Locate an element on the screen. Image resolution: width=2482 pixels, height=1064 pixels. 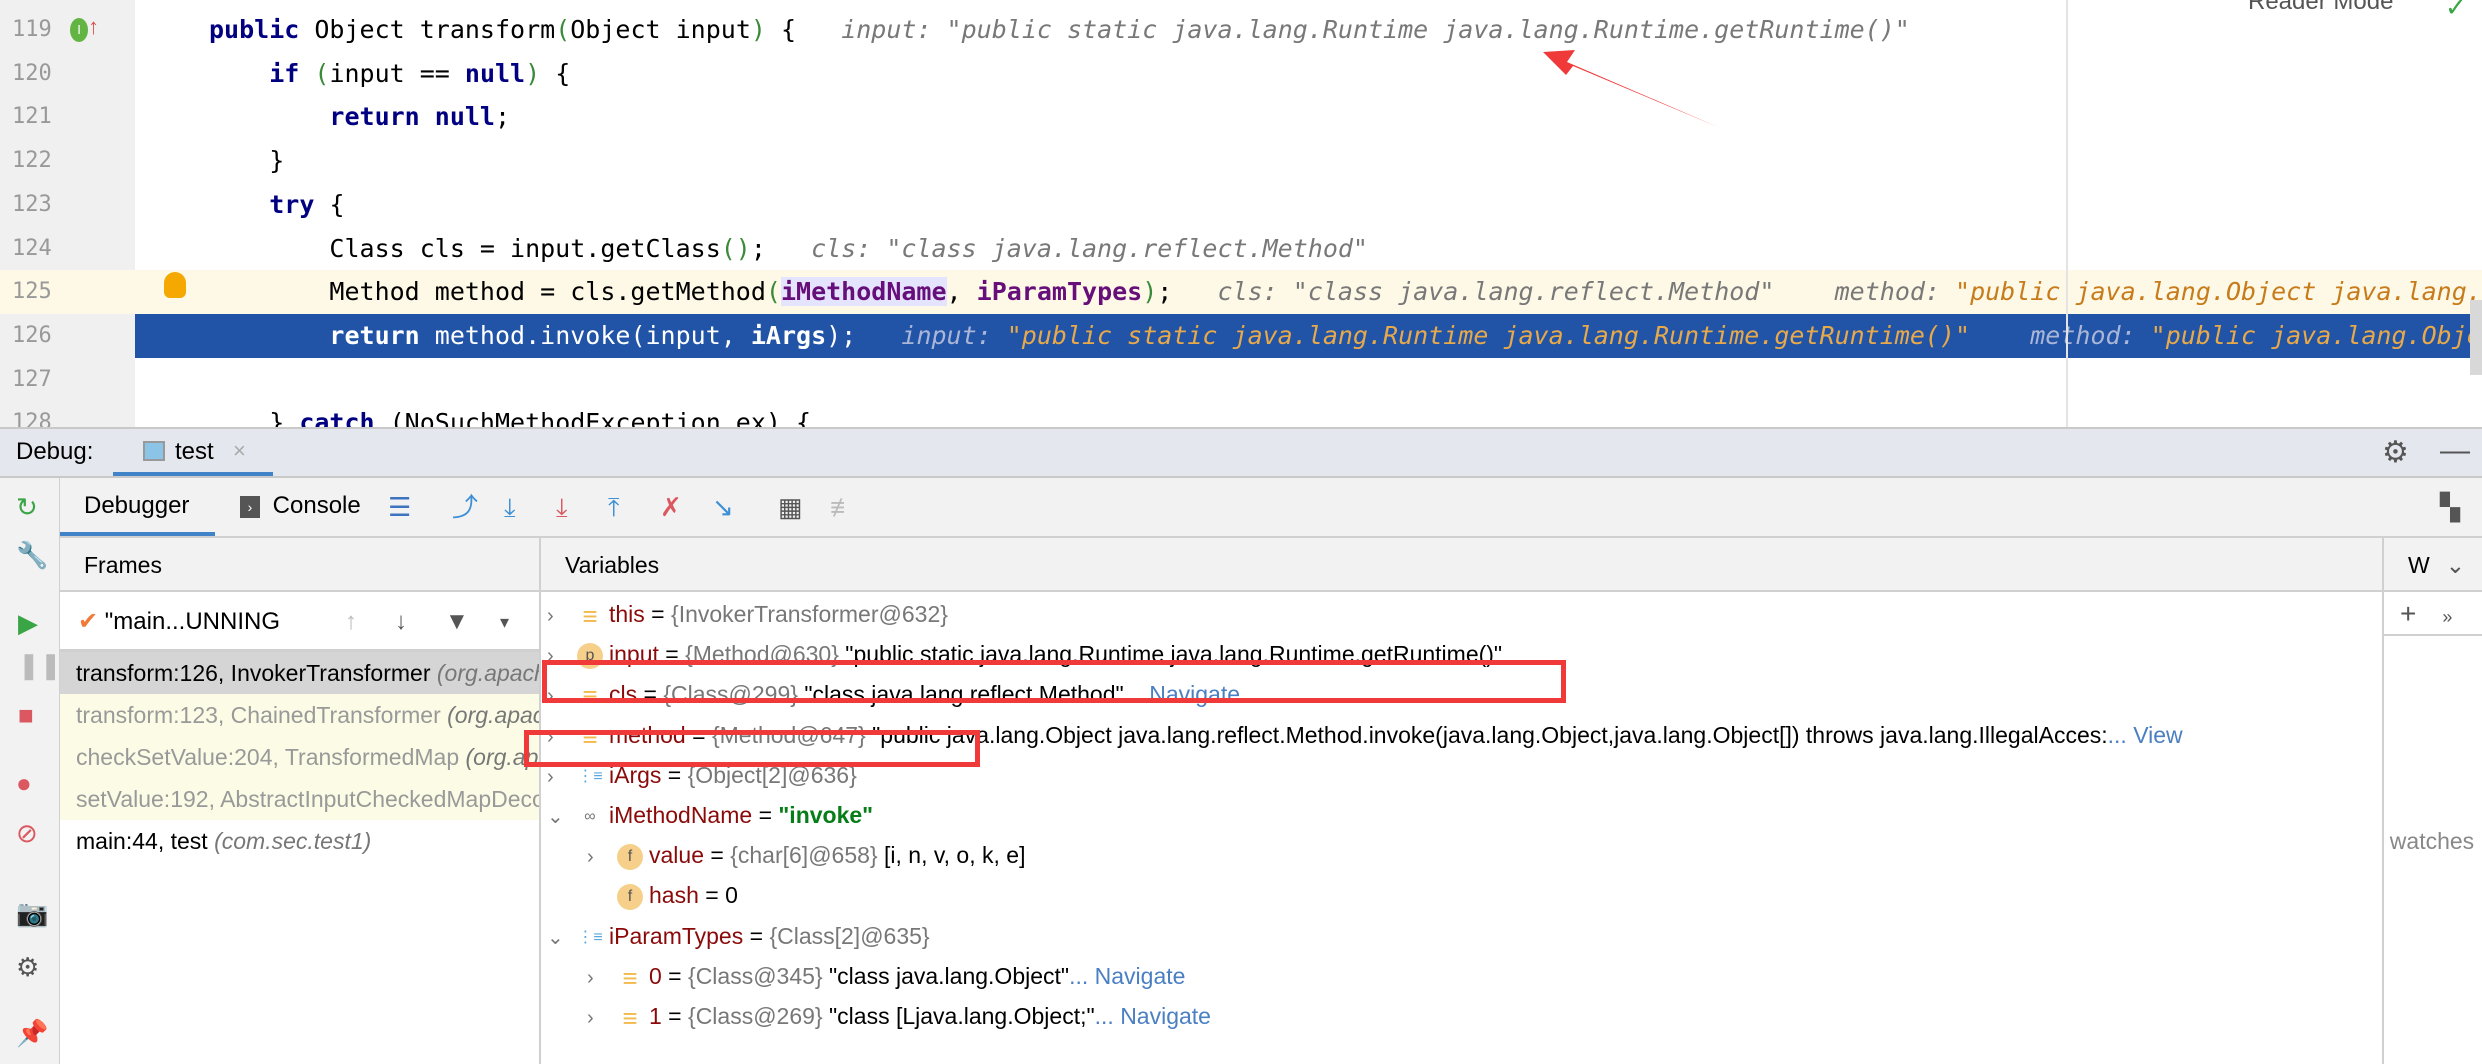
variable-type: {Class[2]@635} is located at coordinates (849, 935).